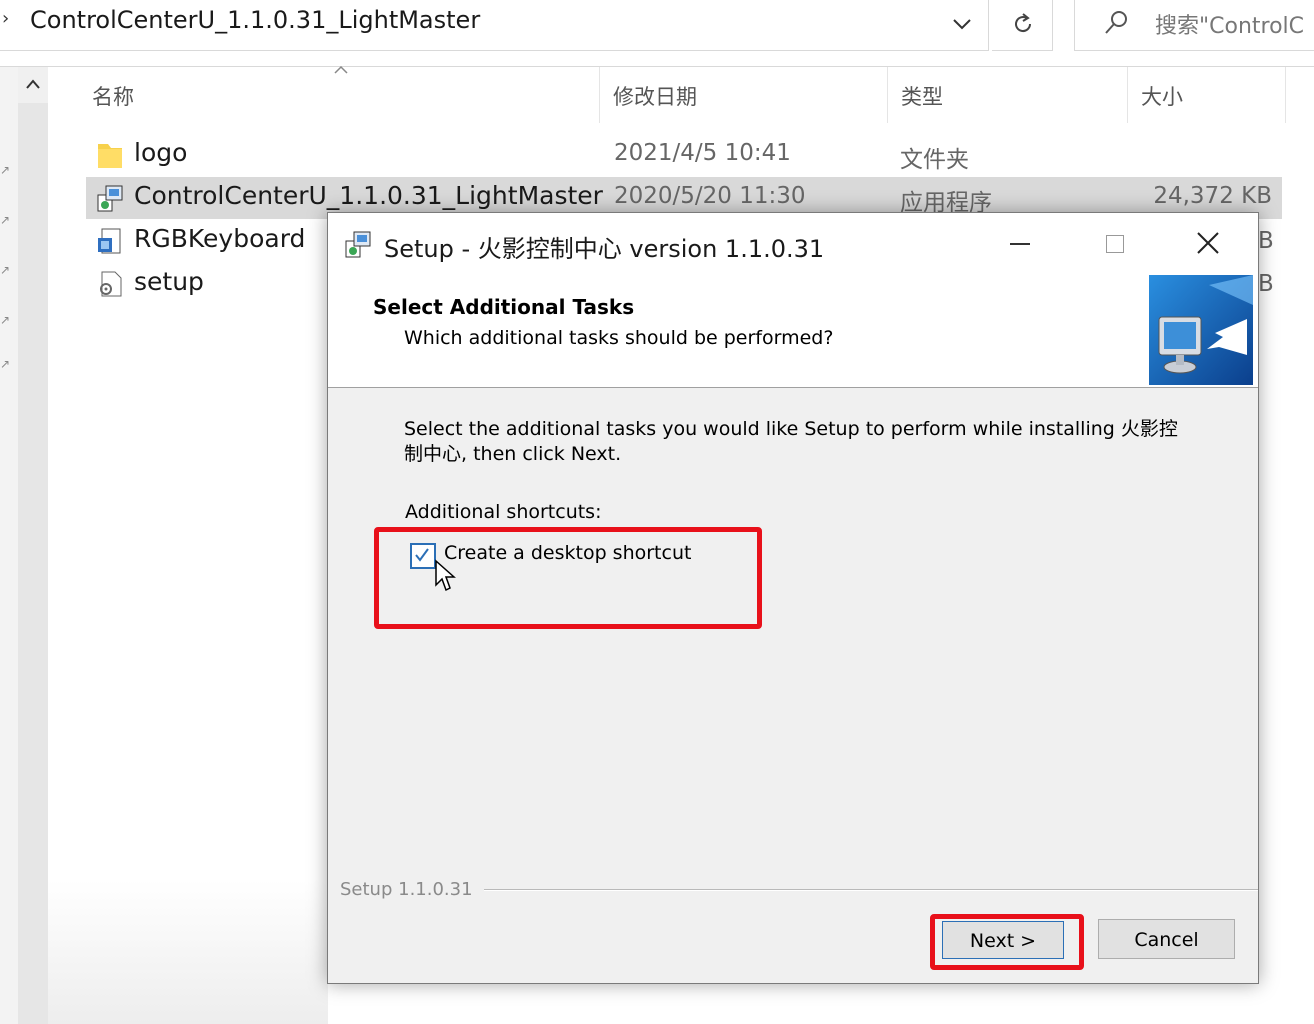  I want to click on column-headers: 名称 修改日期 类型 大小, so click(681, 94).